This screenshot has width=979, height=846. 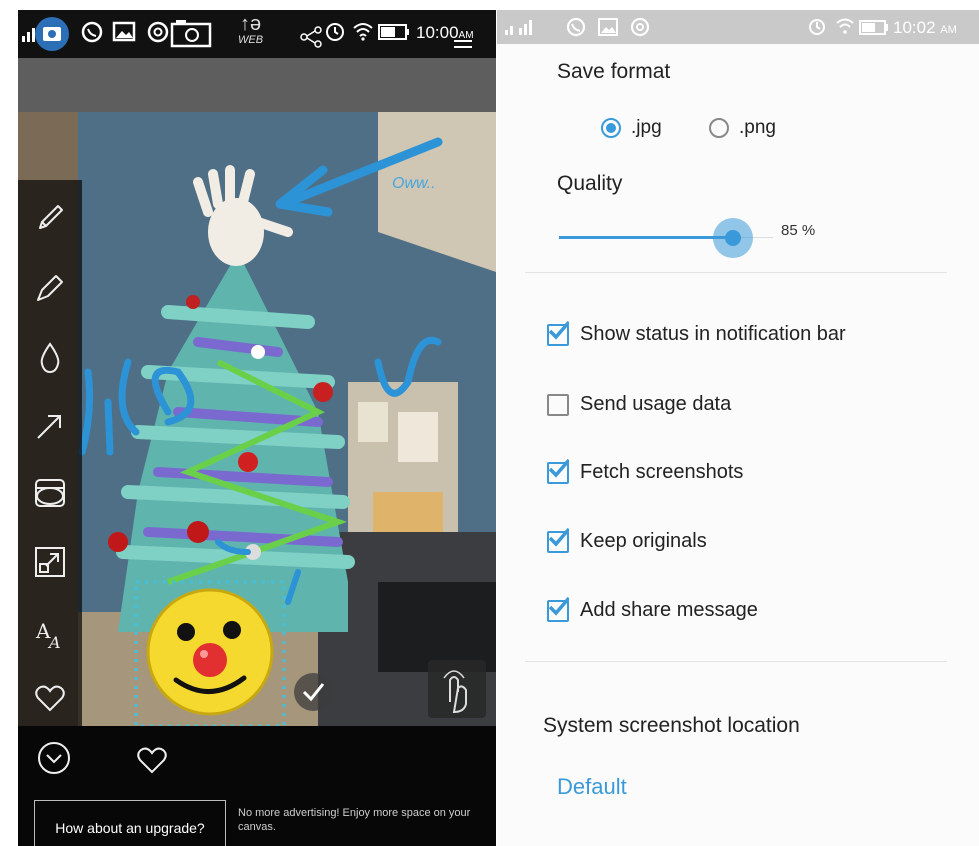 What do you see at coordinates (661, 472) in the screenshot?
I see `checkbox-fetch-screenshots-label: Fetch screenshots` at bounding box center [661, 472].